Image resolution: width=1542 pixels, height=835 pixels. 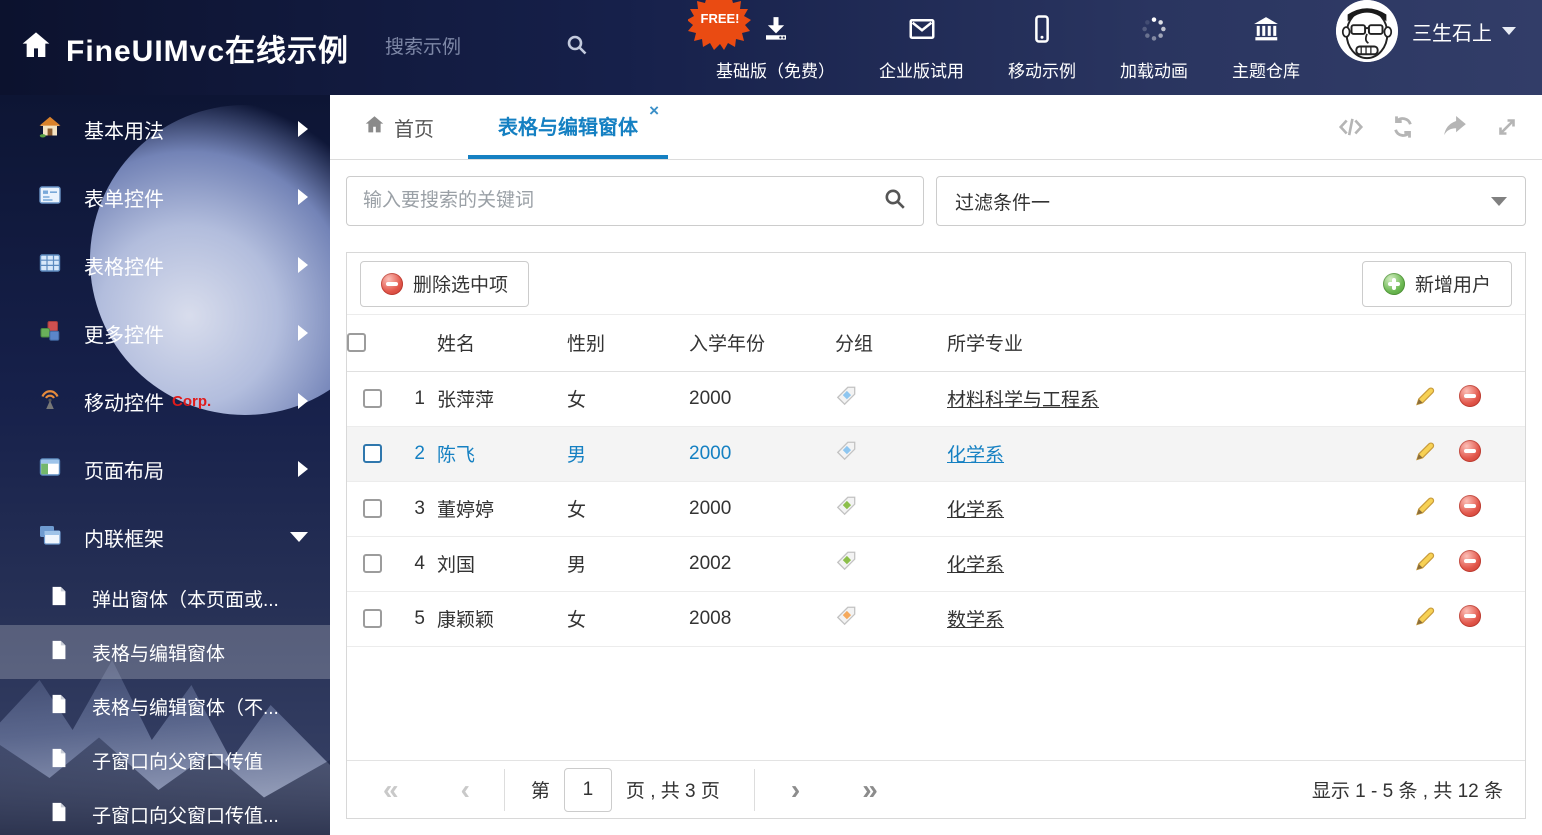 What do you see at coordinates (628, 619) in the screenshot?
I see `cell-gender: 女` at bounding box center [628, 619].